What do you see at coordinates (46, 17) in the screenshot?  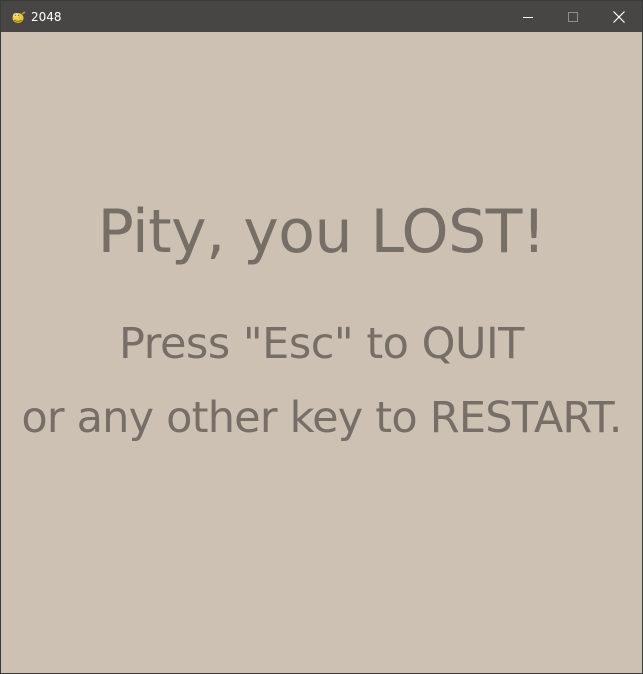 I see `window-title: 2048` at bounding box center [46, 17].